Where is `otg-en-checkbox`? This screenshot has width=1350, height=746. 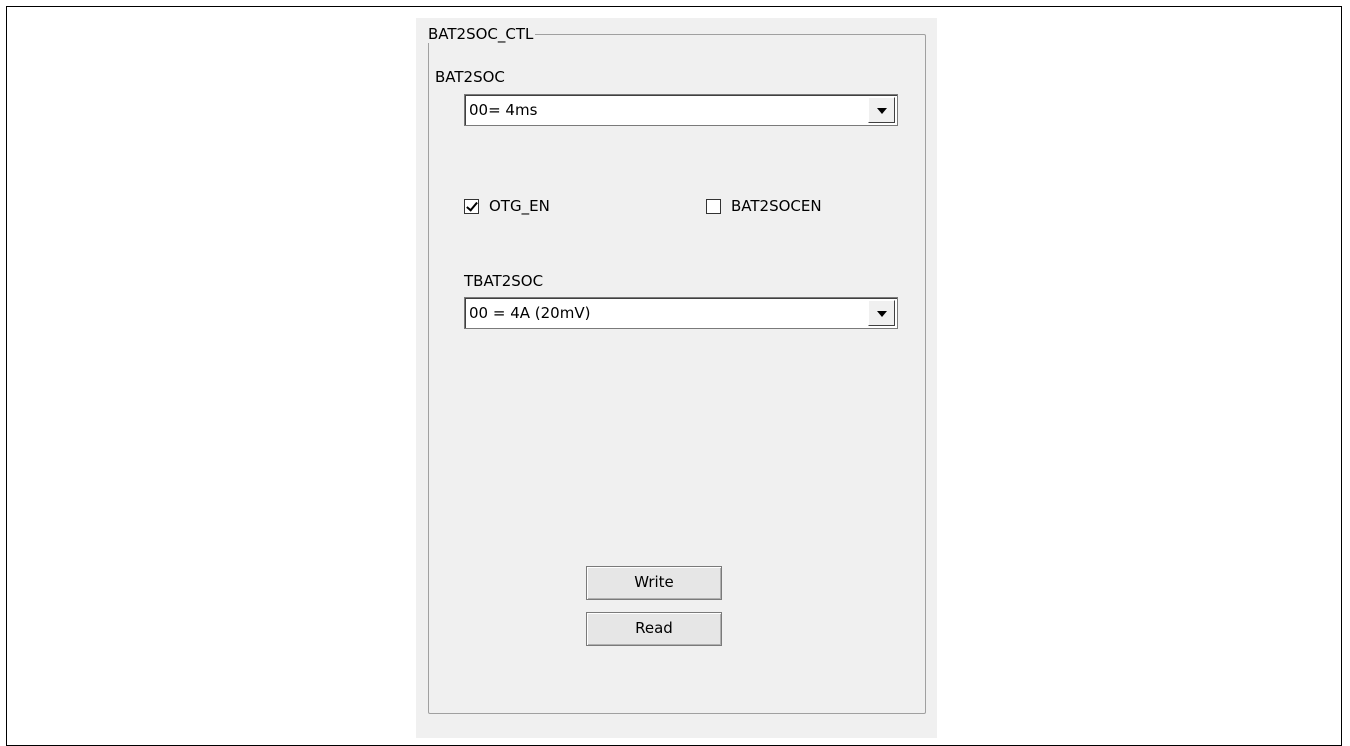 otg-en-checkbox is located at coordinates (471, 206).